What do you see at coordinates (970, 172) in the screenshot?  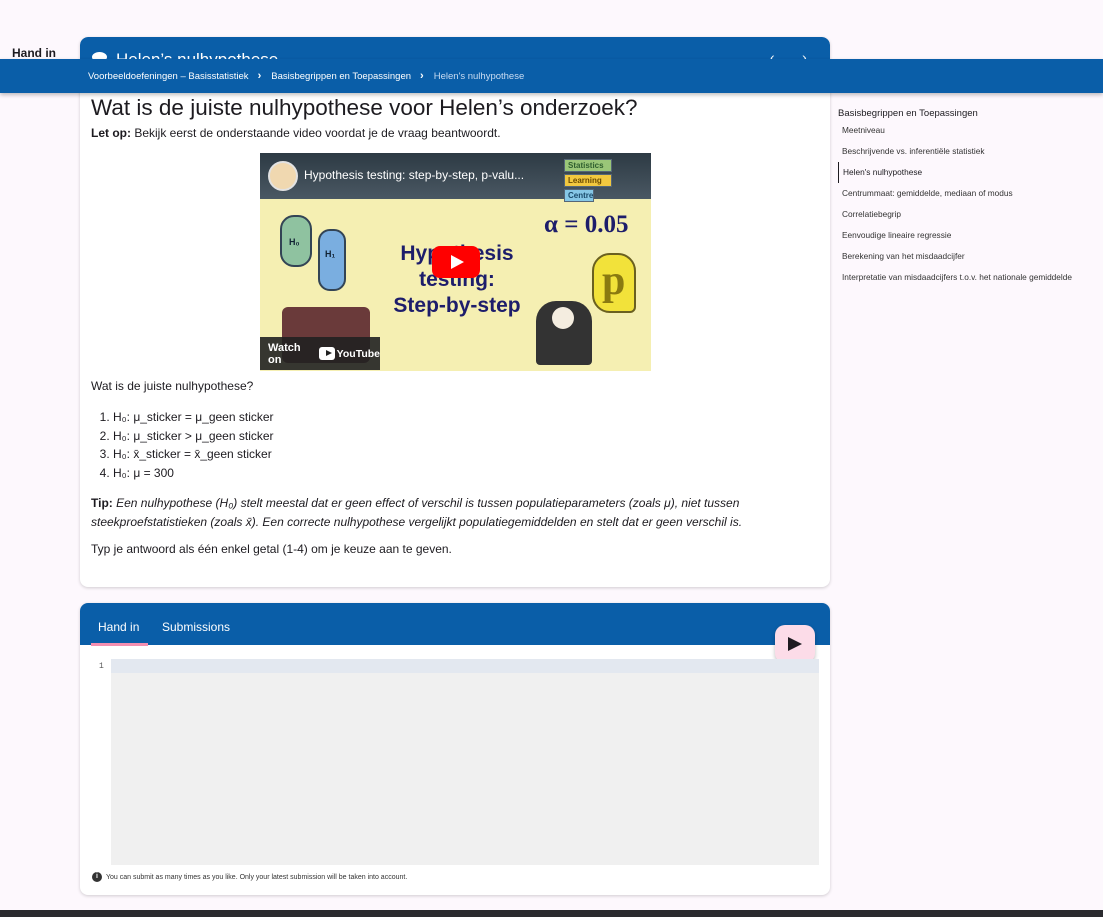 I see `toc-item-active: Helen's nulhypothese` at bounding box center [970, 172].